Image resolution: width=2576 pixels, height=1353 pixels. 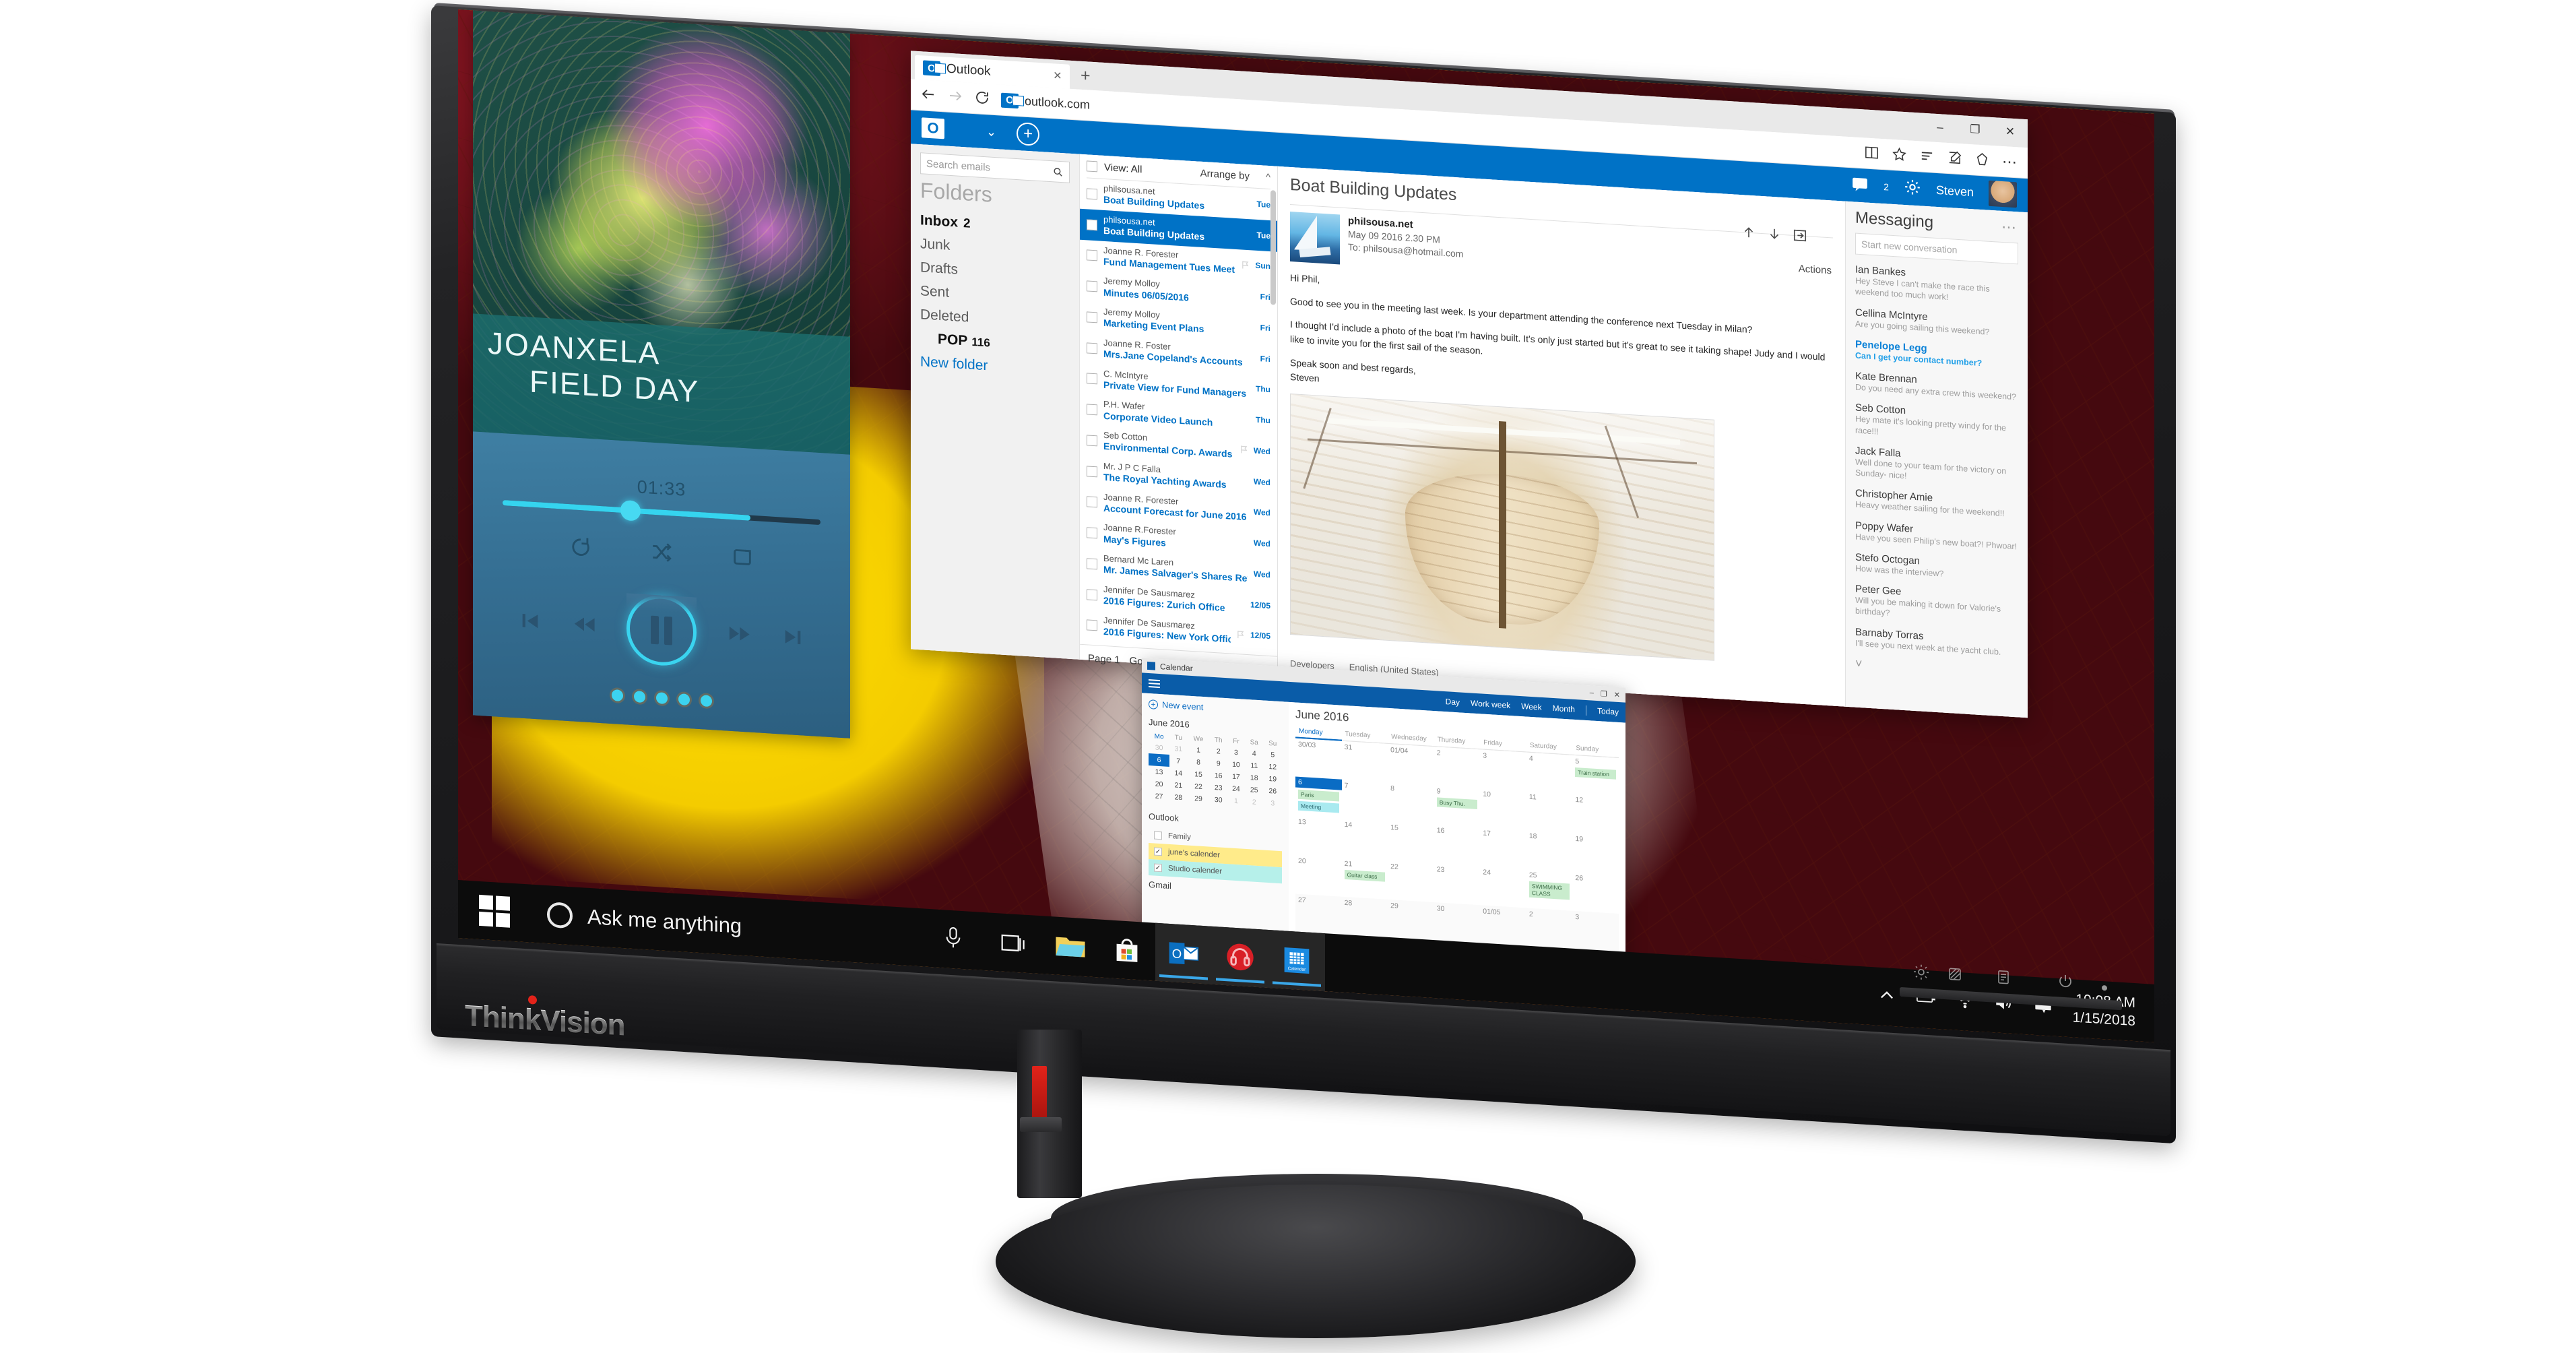 I want to click on view-week-button: Week, so click(x=1531, y=706).